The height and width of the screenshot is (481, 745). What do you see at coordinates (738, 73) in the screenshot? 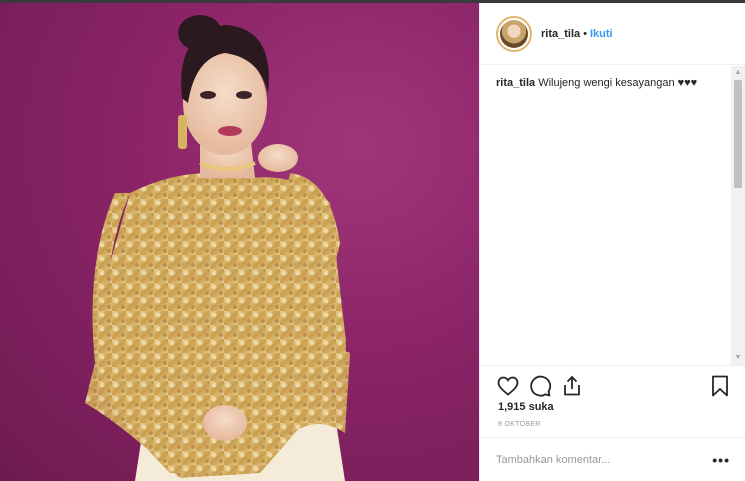
I see `scroll-up-icon: ▲` at bounding box center [738, 73].